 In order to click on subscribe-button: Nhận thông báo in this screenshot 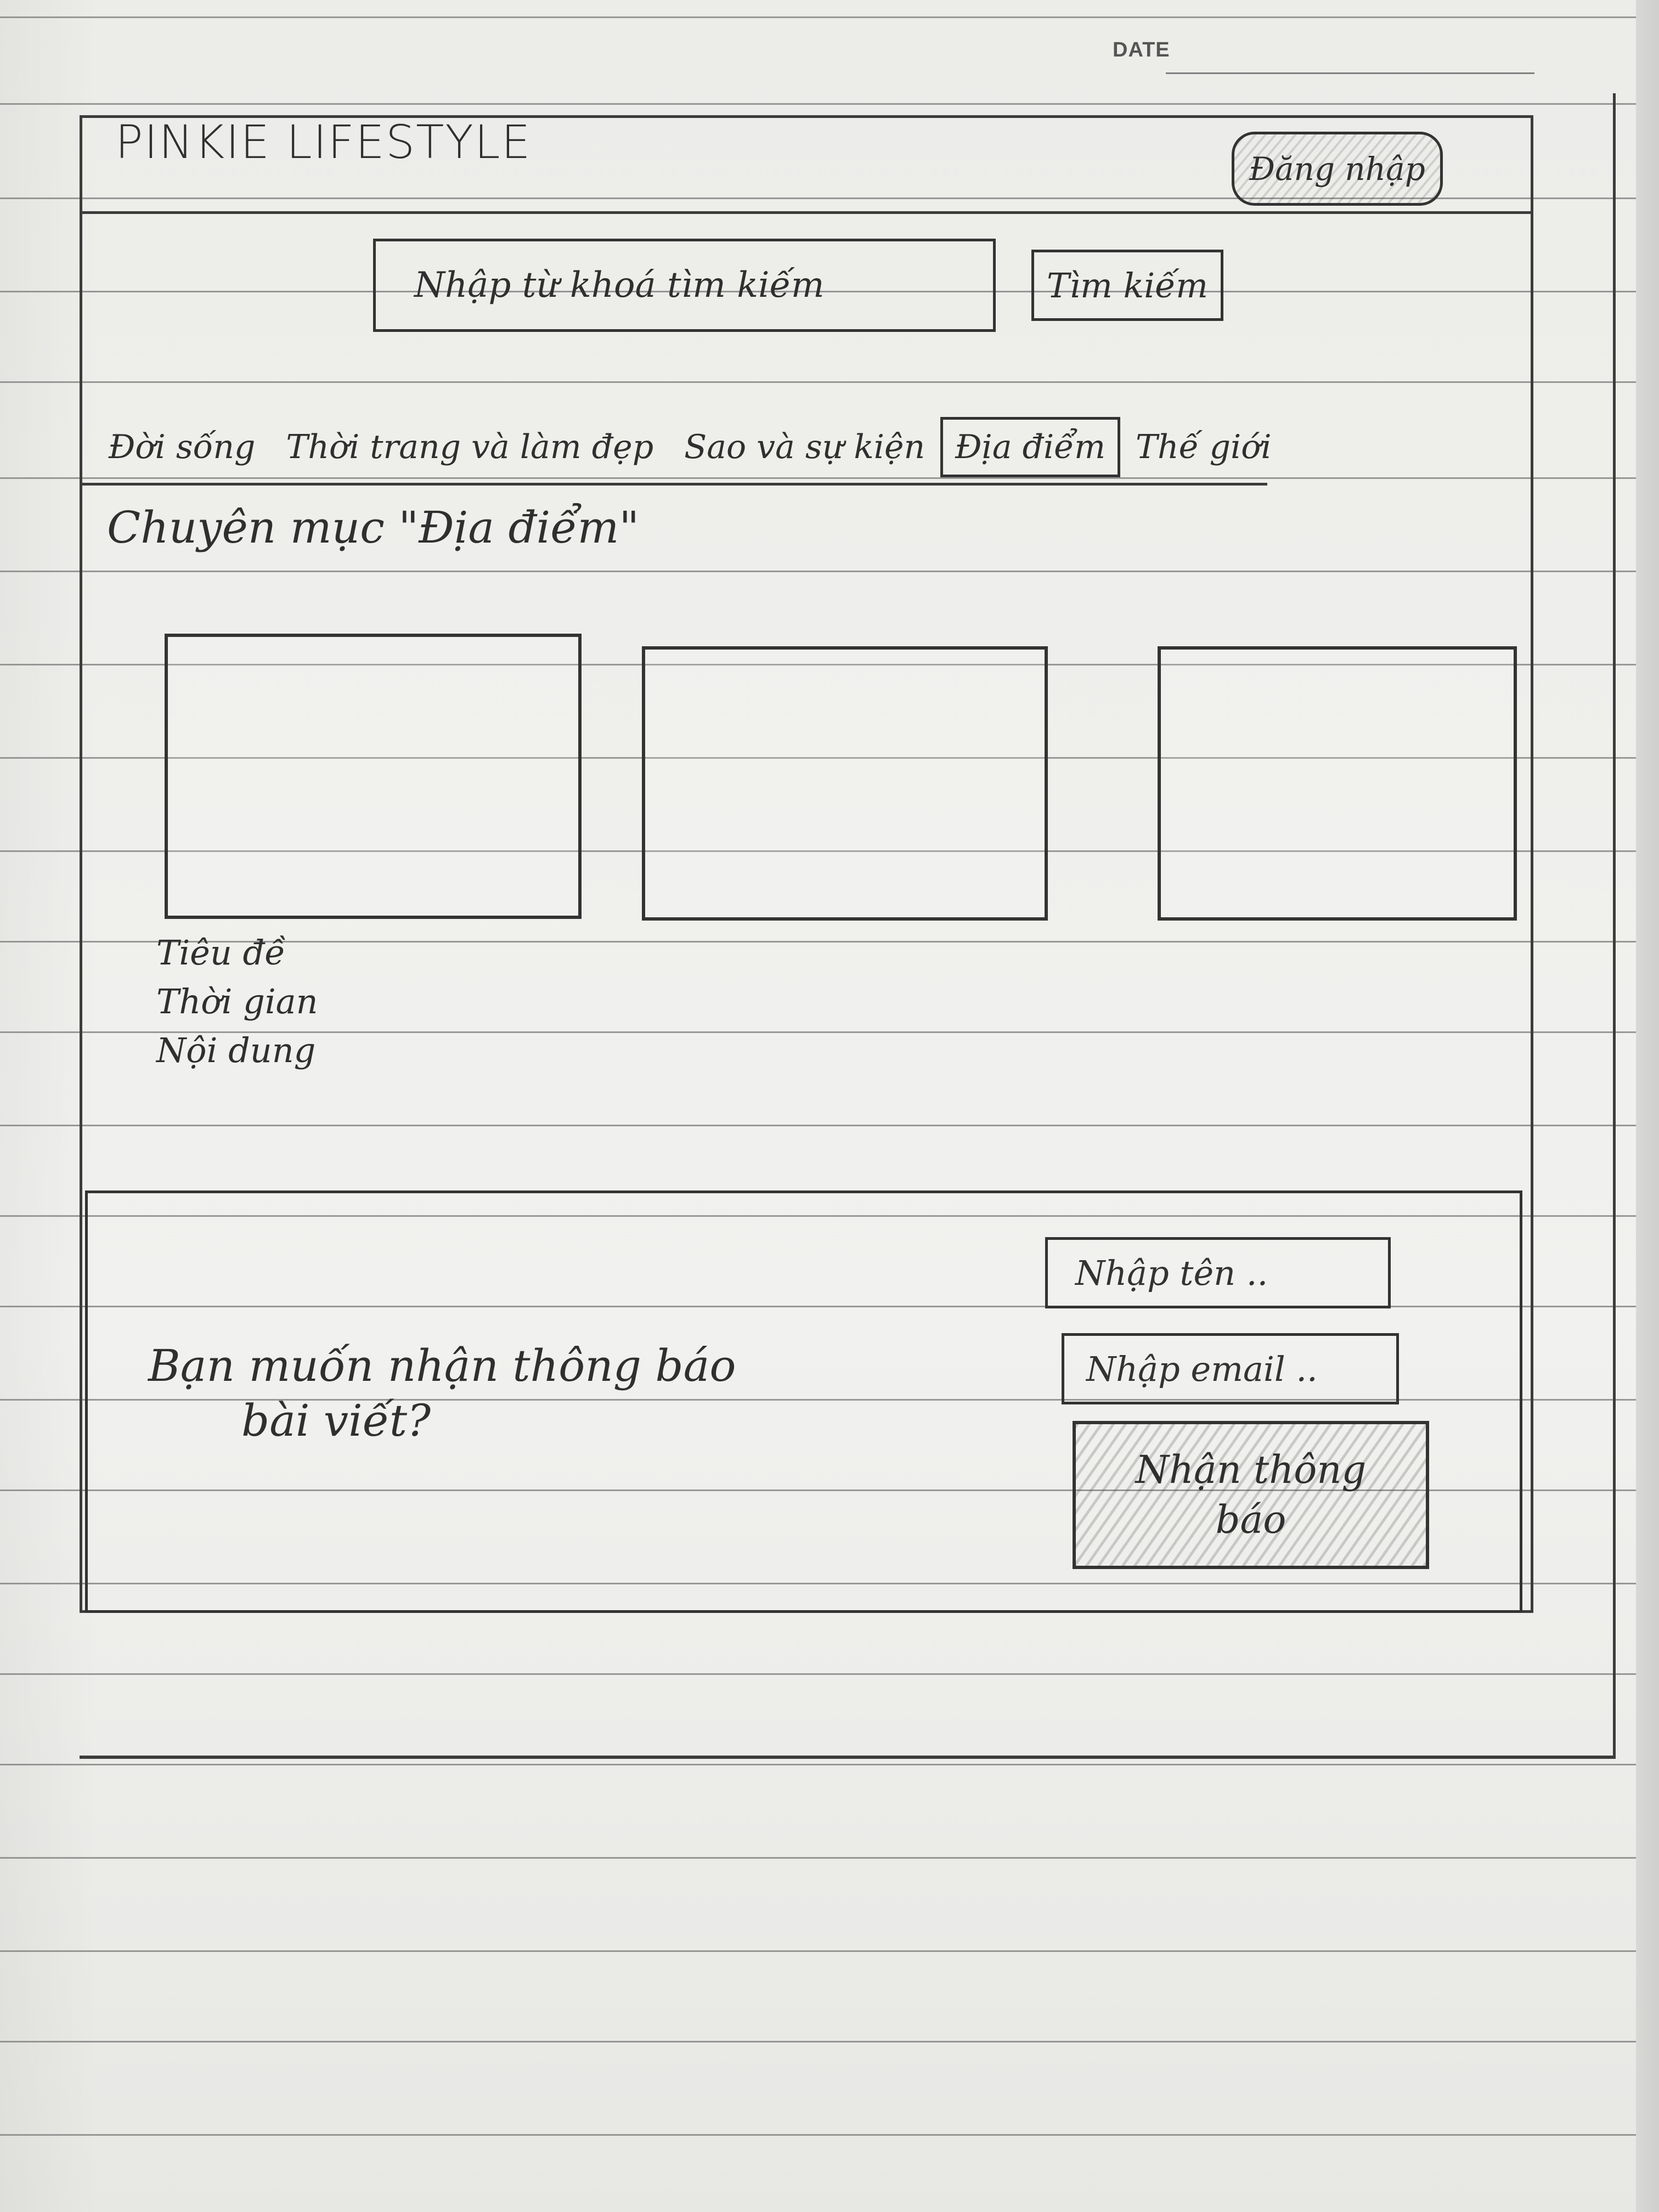, I will do `click(1251, 1495)`.